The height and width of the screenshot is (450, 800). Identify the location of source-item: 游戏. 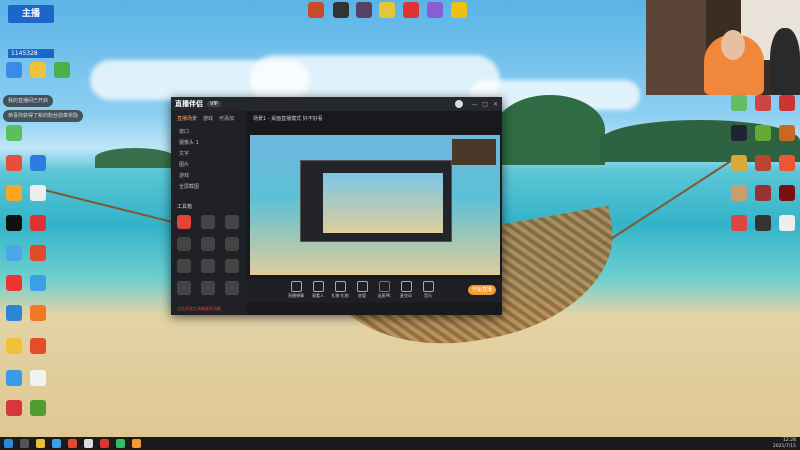
(208, 175).